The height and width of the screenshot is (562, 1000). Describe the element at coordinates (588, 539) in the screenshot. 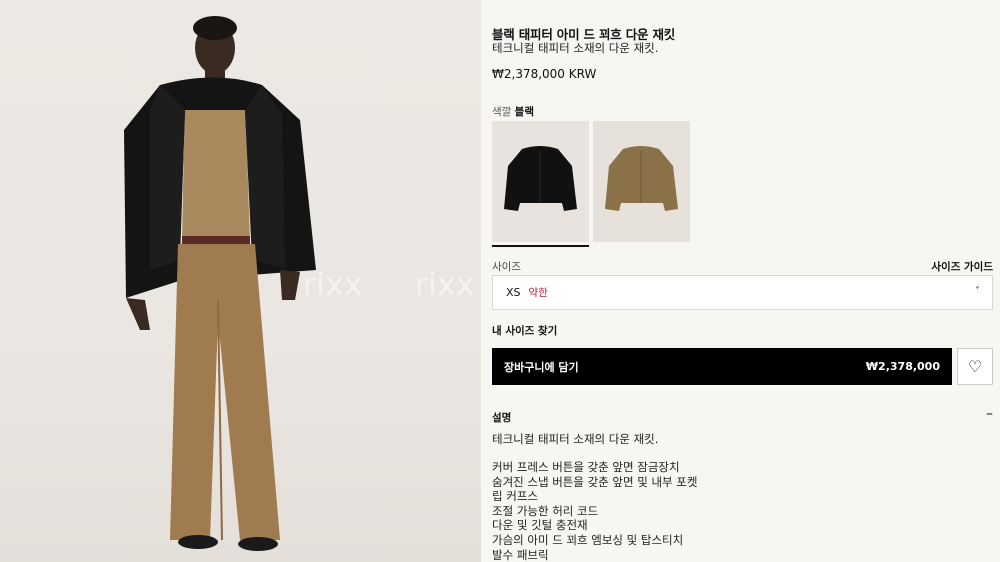

I see `list-item: 가슴의 아미 드 꾀흐 엠보싱 및 탑스티치` at that location.